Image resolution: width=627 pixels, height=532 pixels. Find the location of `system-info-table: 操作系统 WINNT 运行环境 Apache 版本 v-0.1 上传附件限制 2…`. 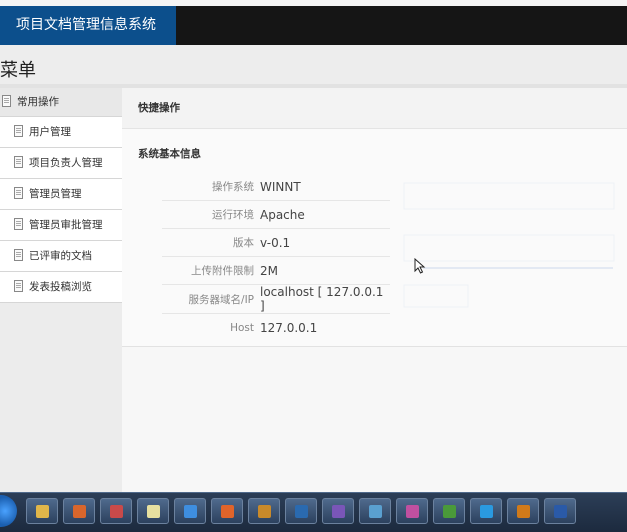

system-info-table: 操作系统 WINNT 运行环境 Apache 版本 v-0.1 上传附件限制 2… is located at coordinates (276, 257).